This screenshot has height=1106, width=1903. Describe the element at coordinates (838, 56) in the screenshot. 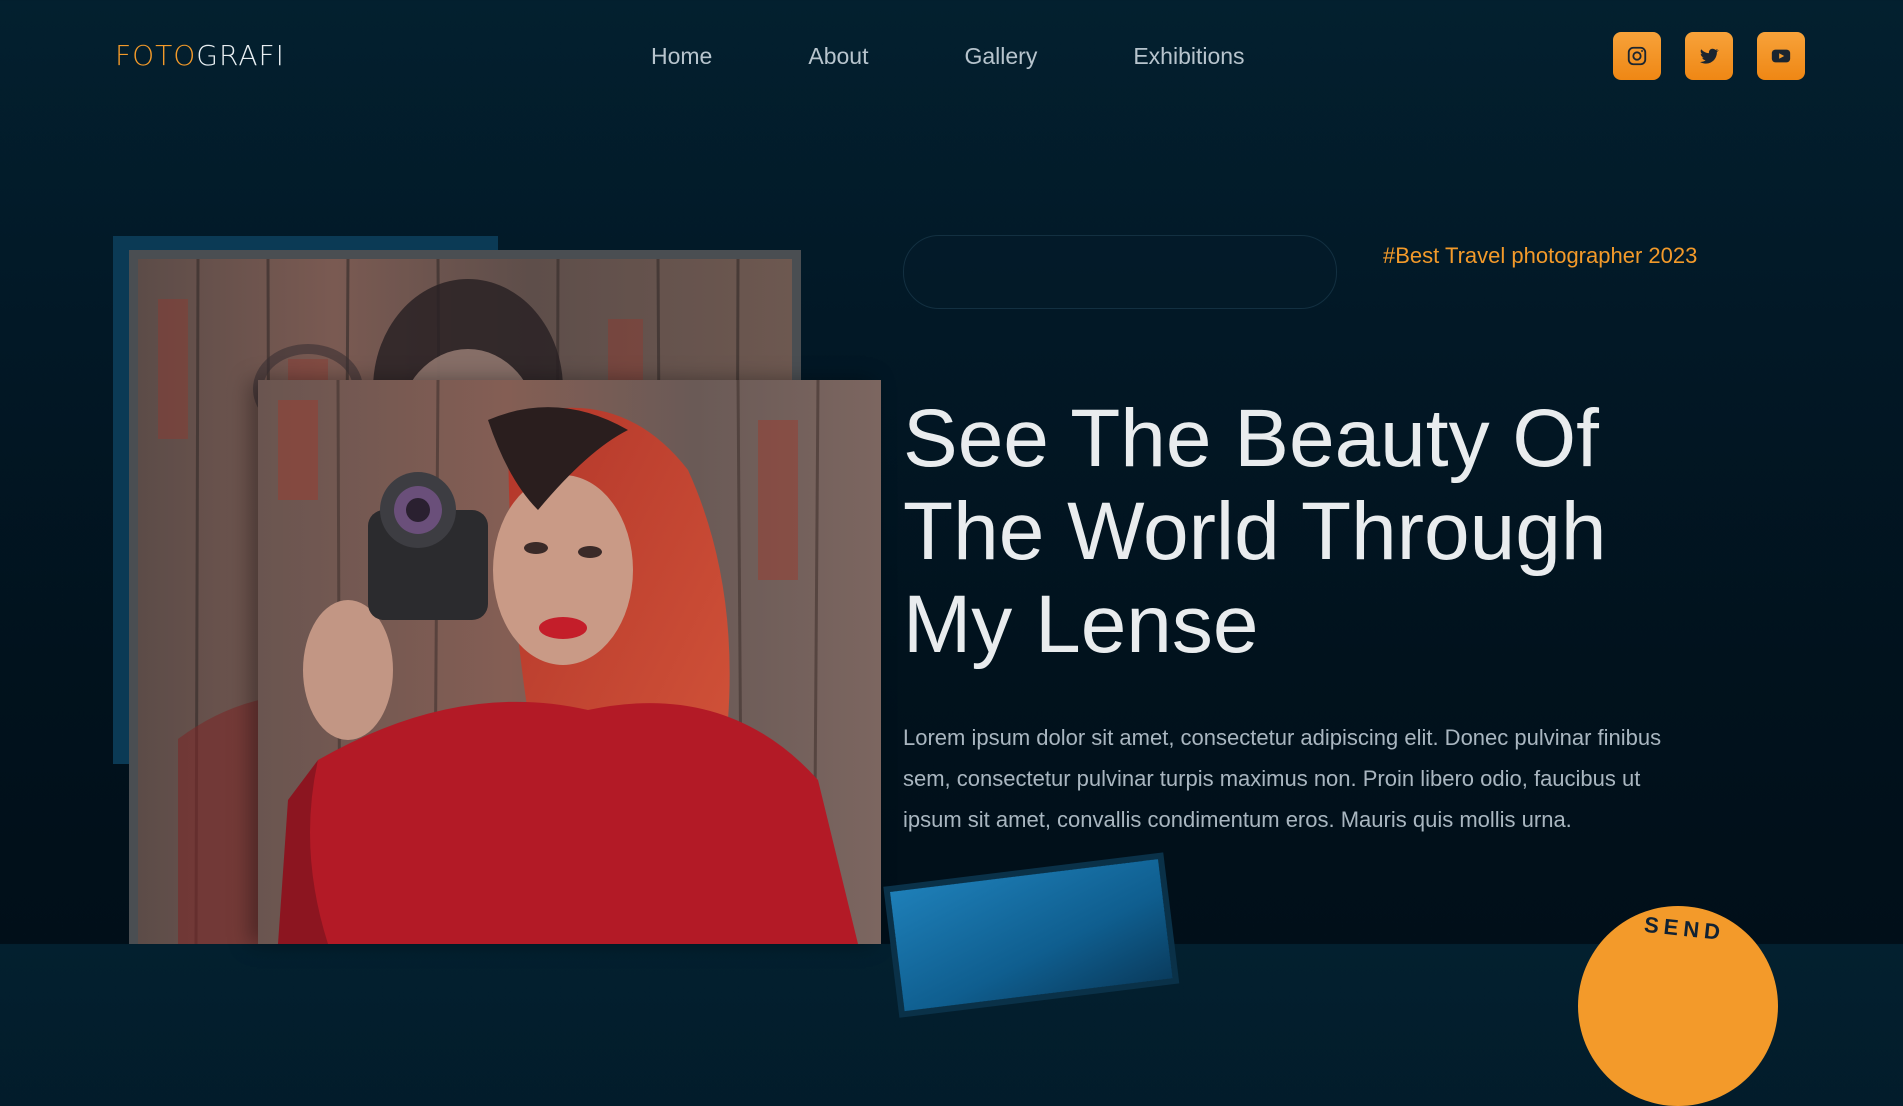

I see `nav-about: About` at that location.